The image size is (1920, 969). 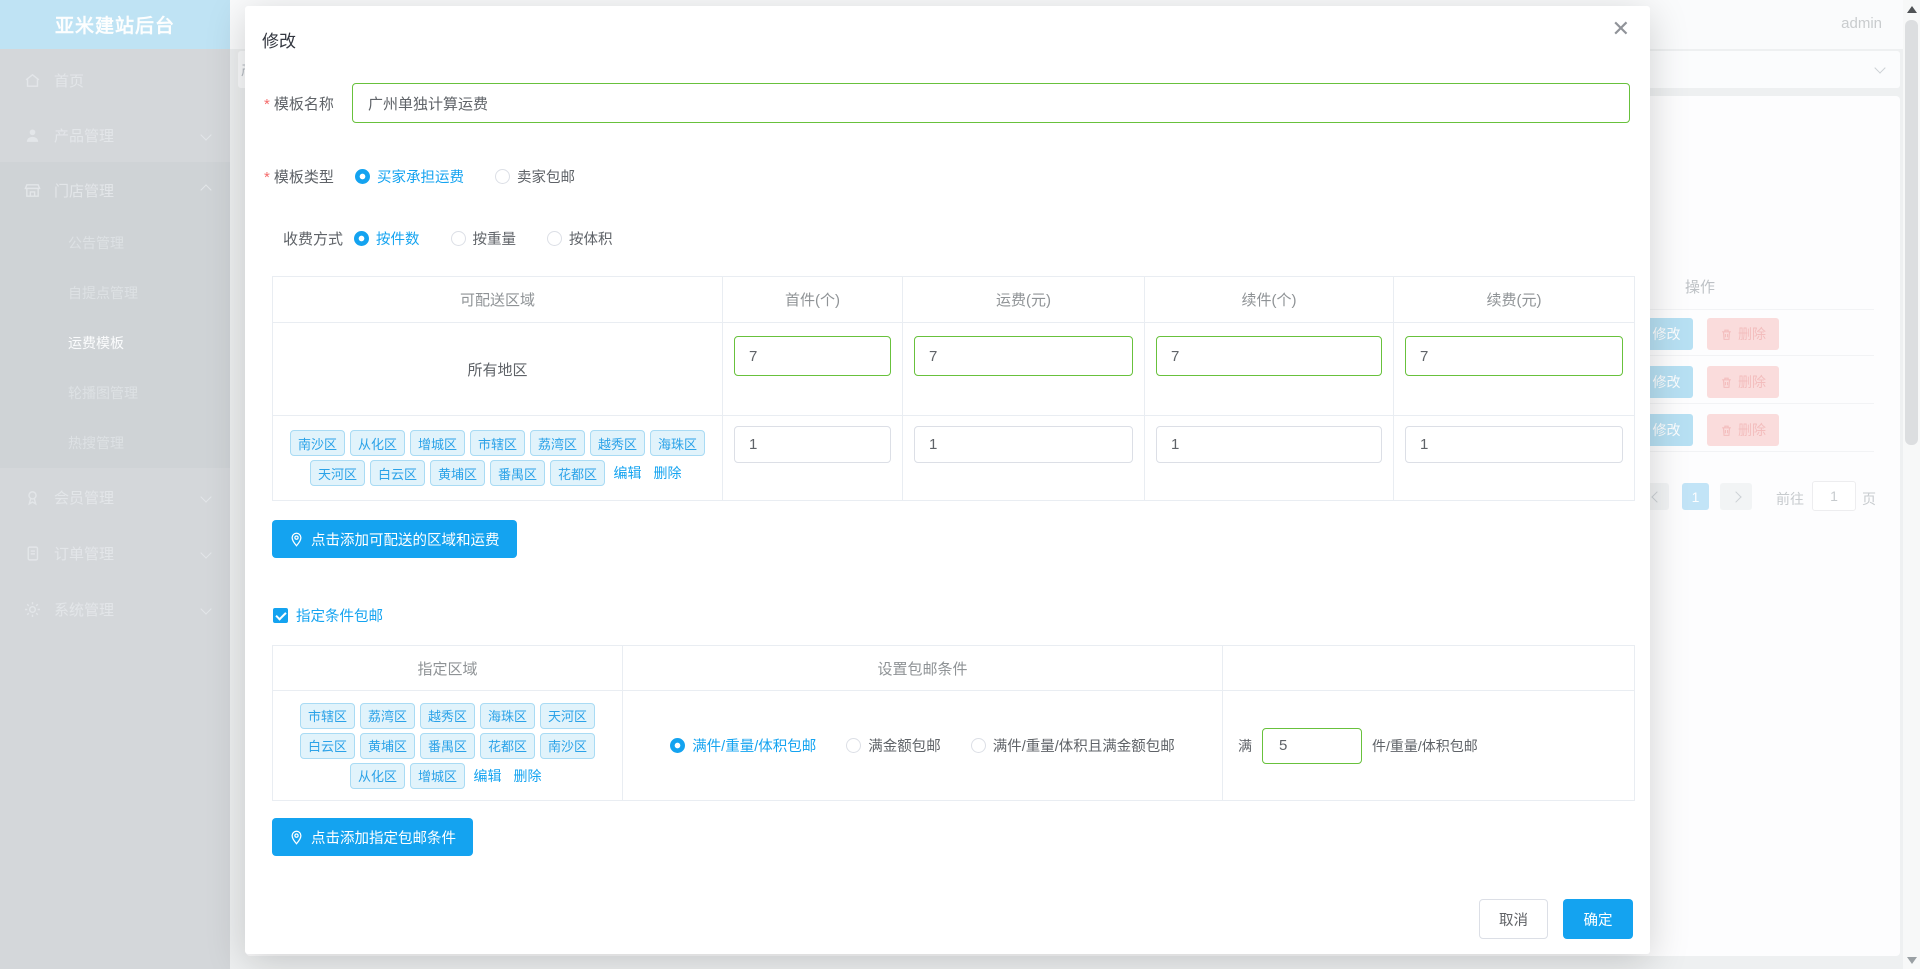 What do you see at coordinates (1861, 23) in the screenshot?
I see `current-user: admin` at bounding box center [1861, 23].